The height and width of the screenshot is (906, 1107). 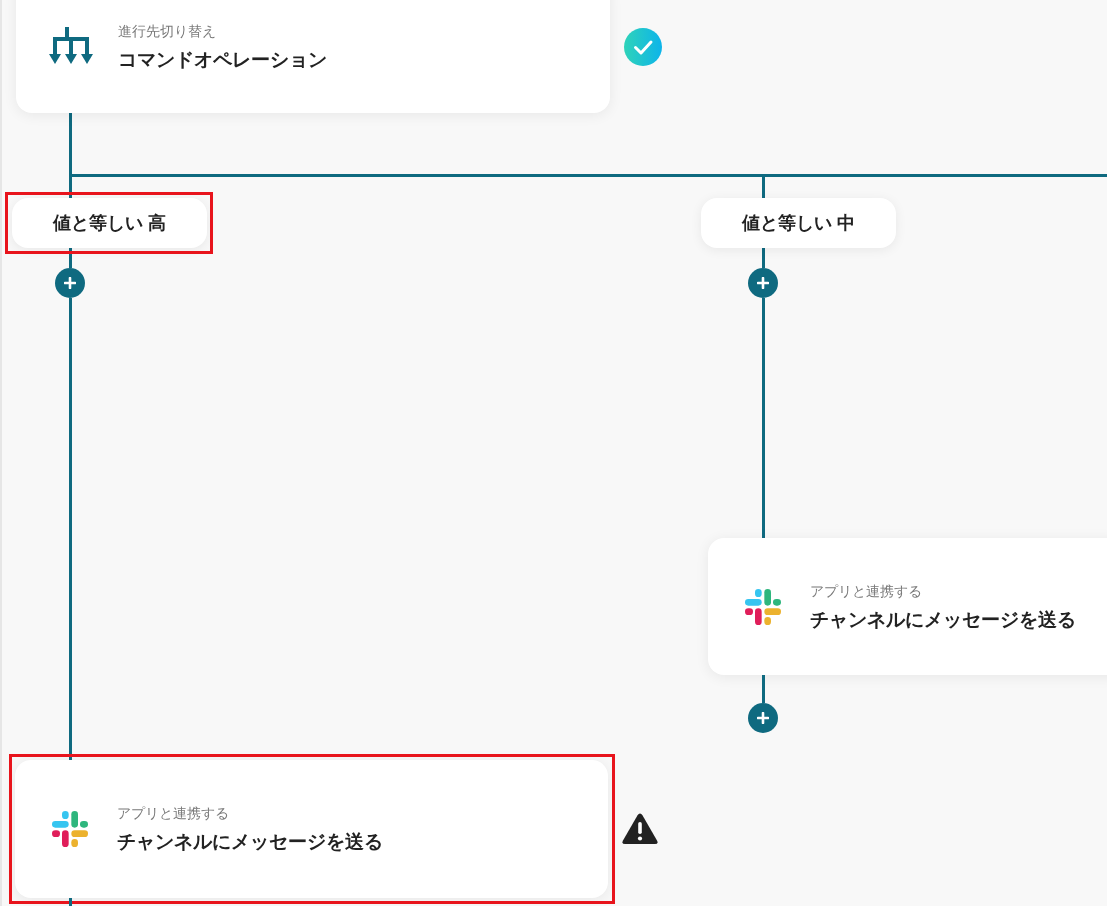 I want to click on step-category: 進行先切り替え, so click(x=167, y=31).